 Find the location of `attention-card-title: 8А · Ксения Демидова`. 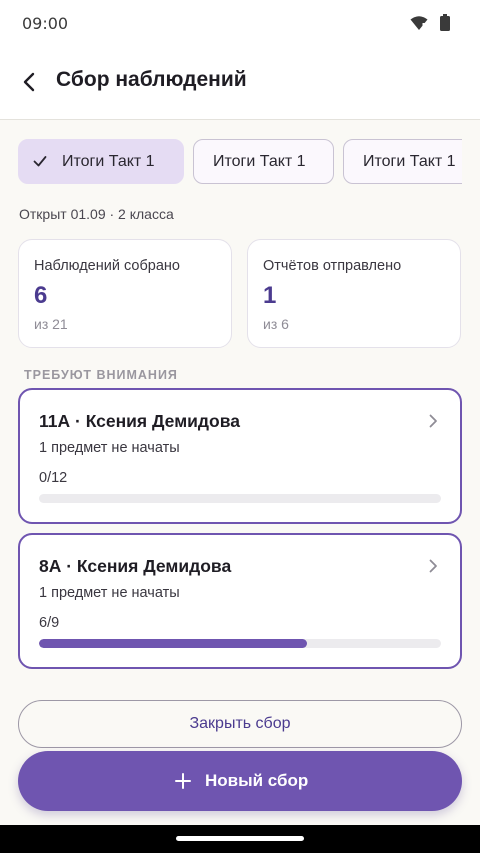

attention-card-title: 8А · Ксения Демидова is located at coordinates (135, 566).